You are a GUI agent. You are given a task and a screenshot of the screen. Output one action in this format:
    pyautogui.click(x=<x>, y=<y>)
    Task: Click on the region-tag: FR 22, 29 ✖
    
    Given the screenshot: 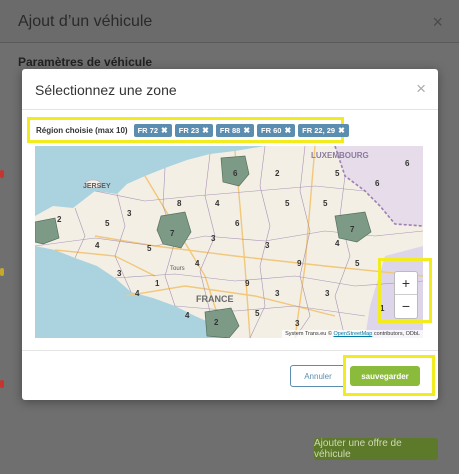 What is the action you would take?
    pyautogui.click(x=323, y=130)
    